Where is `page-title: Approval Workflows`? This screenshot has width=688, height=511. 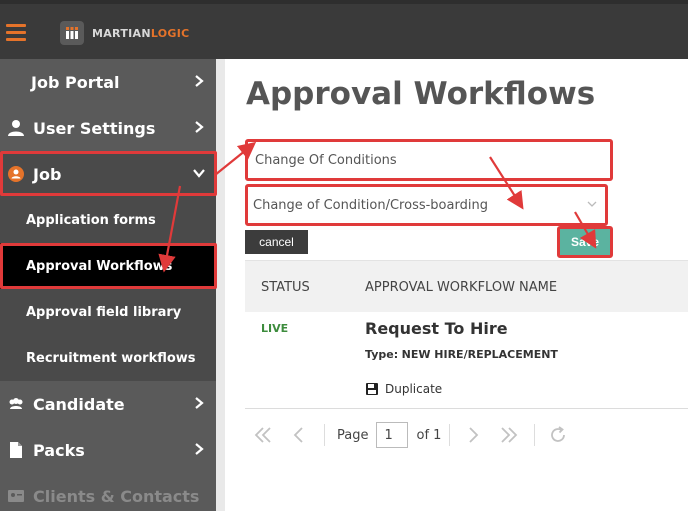 page-title: Approval Workflows is located at coordinates (421, 94).